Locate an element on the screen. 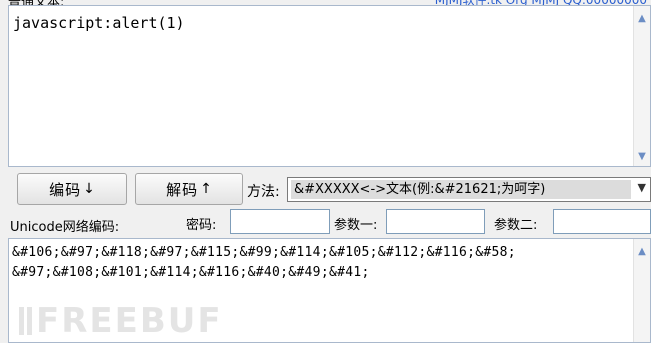  watermark: FREEBUF is located at coordinates (121, 321).